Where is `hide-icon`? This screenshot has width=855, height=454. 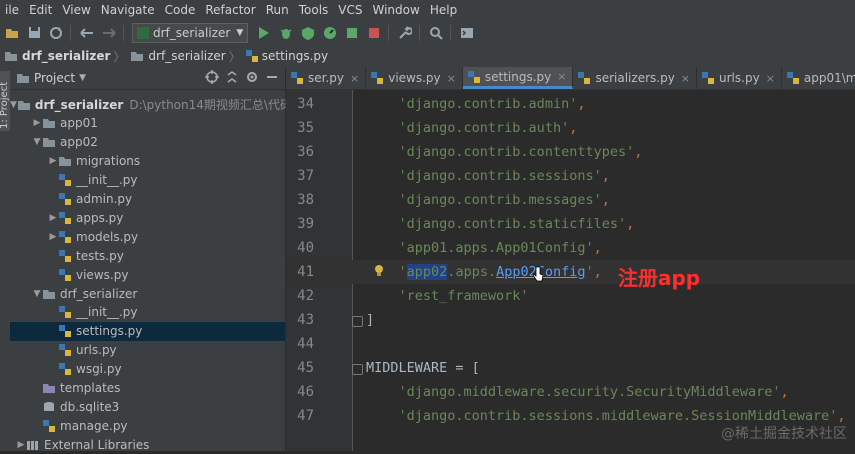
hide-icon is located at coordinates (272, 78).